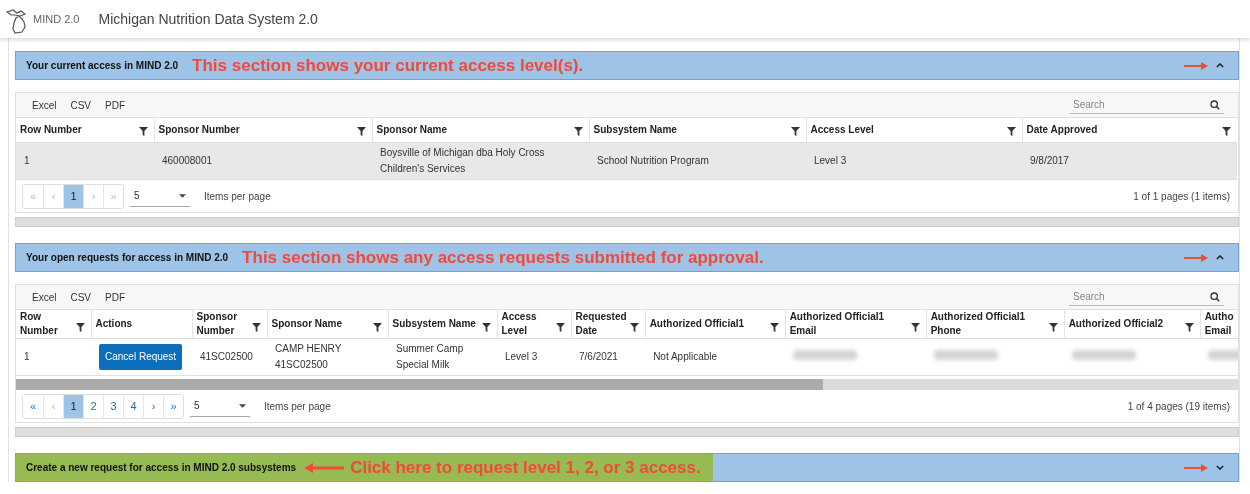  Describe the element at coordinates (226, 356) in the screenshot. I see `table-cell: 41SC02500` at that location.